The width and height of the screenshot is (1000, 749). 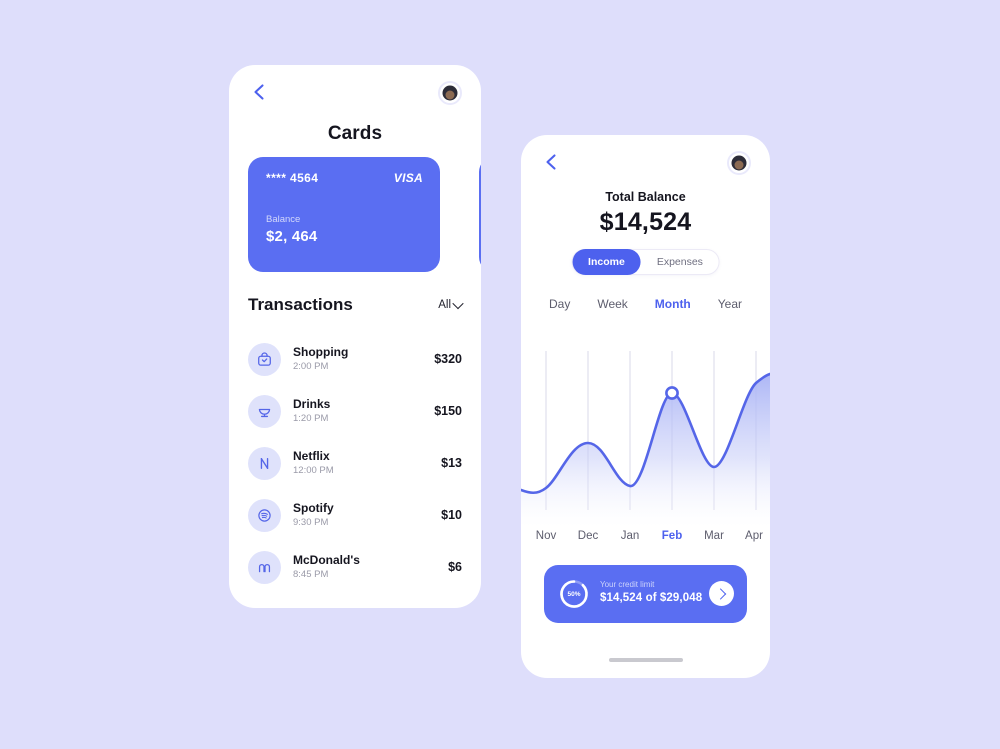 I want to click on shopping-bag-icon, so click(x=264, y=359).